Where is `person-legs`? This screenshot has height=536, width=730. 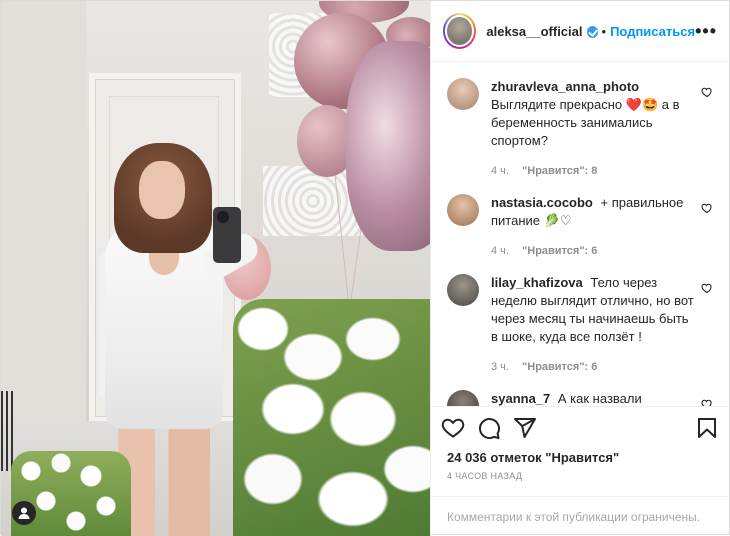
person-legs is located at coordinates (164, 481).